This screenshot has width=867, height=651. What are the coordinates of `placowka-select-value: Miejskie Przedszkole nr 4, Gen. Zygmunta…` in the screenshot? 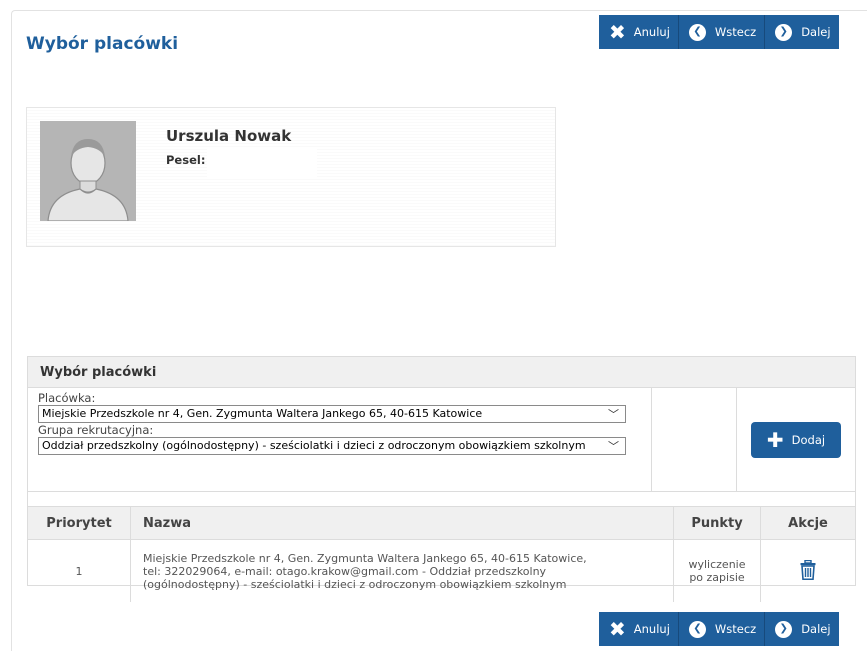 It's located at (262, 413).